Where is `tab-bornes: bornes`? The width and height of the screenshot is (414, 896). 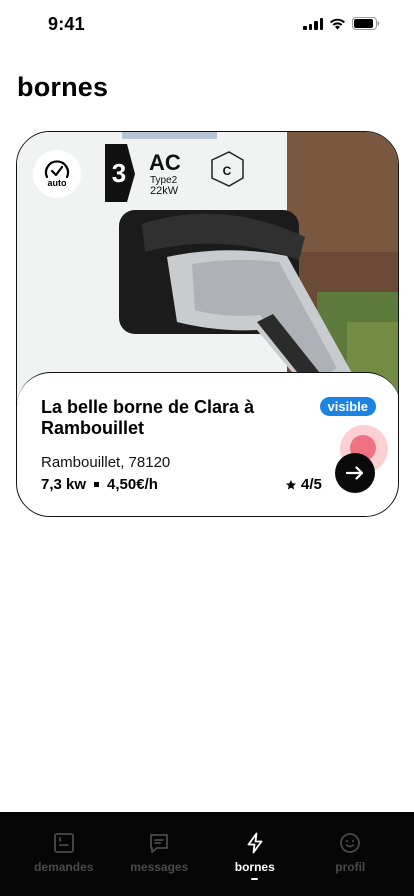
tab-bornes: bornes is located at coordinates (255, 854).